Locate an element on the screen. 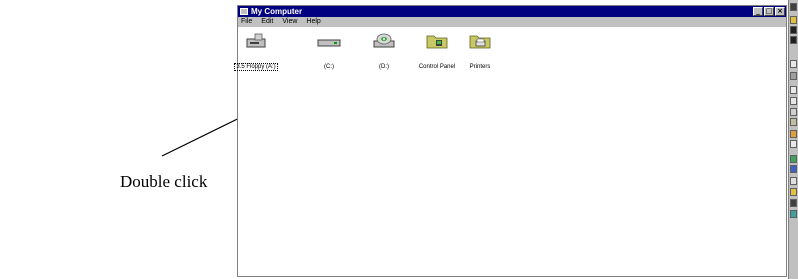 Image resolution: width=798 pixels, height=279 pixels. window-controls: _ □ × is located at coordinates (769, 11).